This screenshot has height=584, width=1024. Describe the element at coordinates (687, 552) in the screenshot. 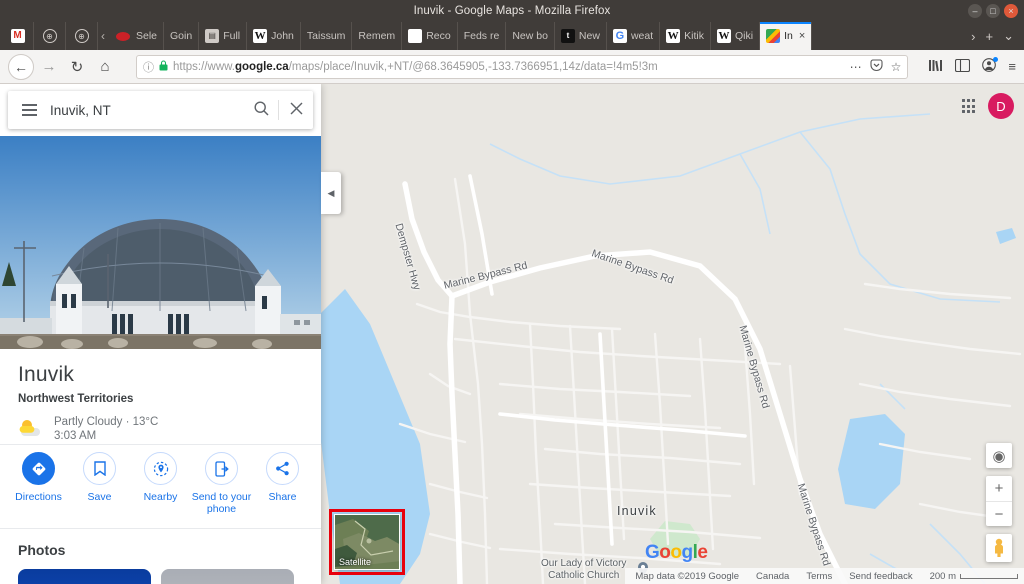

I see `logo-letter: g` at that location.